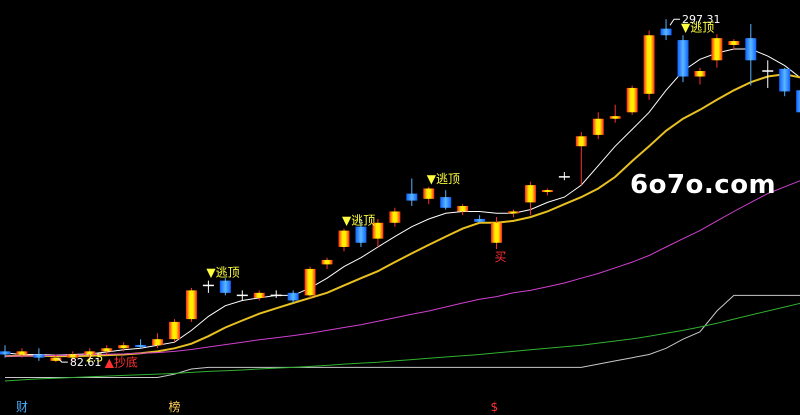  I want to click on bottom-marker: 财, so click(21, 407).